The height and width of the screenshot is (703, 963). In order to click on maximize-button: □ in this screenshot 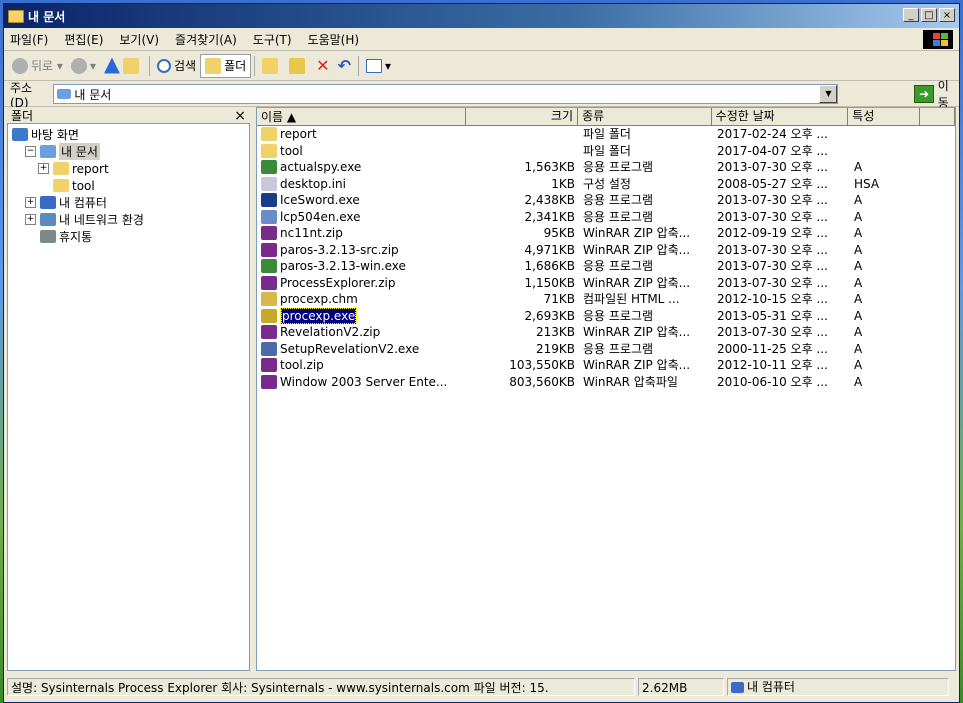, I will do `click(929, 15)`.